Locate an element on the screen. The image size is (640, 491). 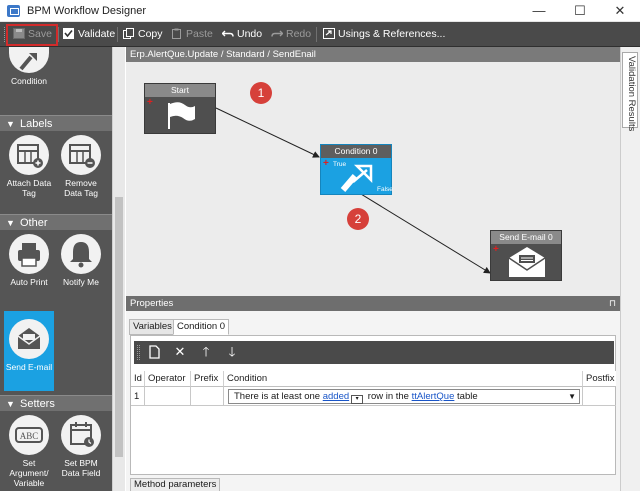
condition-link-table: ttAlertQue is located at coordinates (433, 396).